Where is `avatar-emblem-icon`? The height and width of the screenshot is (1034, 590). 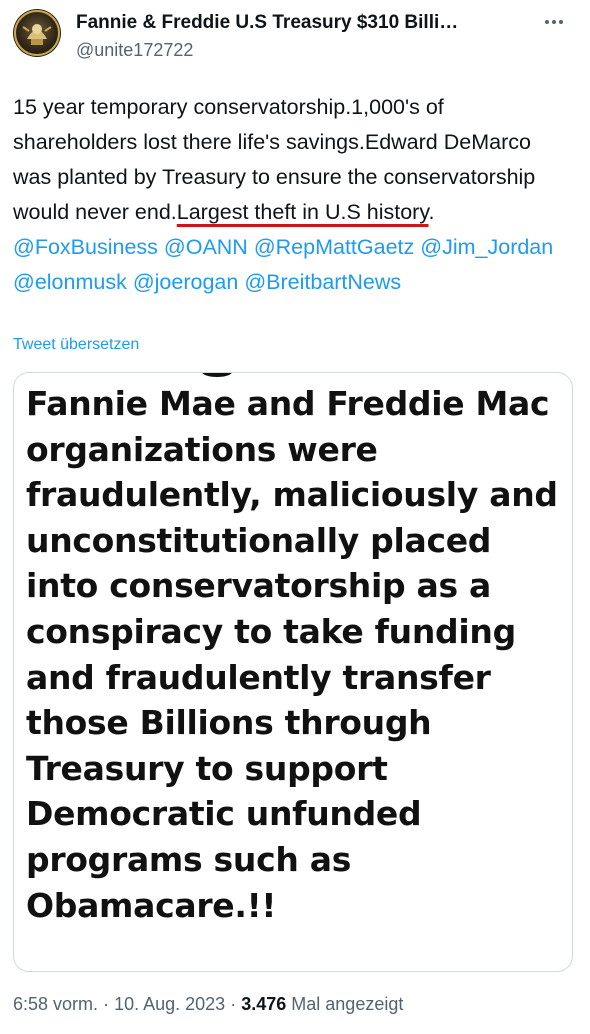 avatar-emblem-icon is located at coordinates (37, 33).